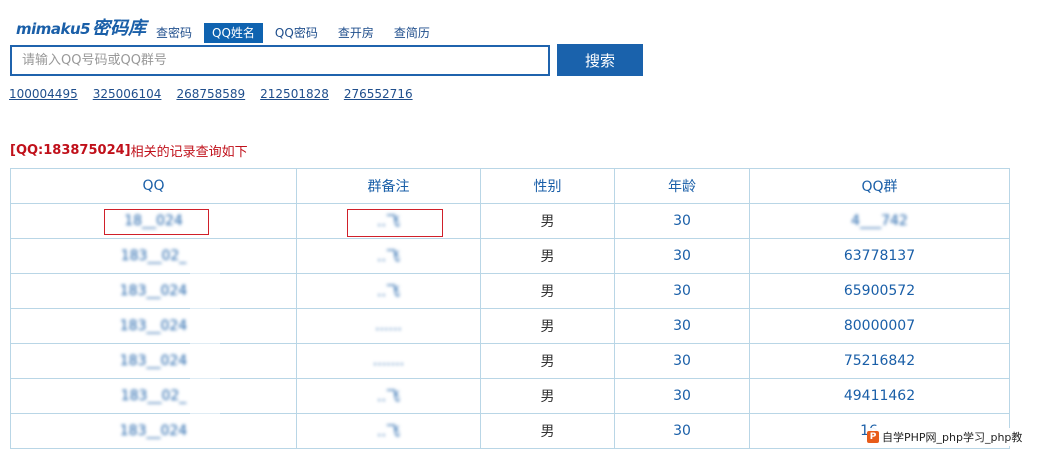  Describe the element at coordinates (233, 33) in the screenshot. I see `nav-tab-qq-name: QQ姓名` at that location.